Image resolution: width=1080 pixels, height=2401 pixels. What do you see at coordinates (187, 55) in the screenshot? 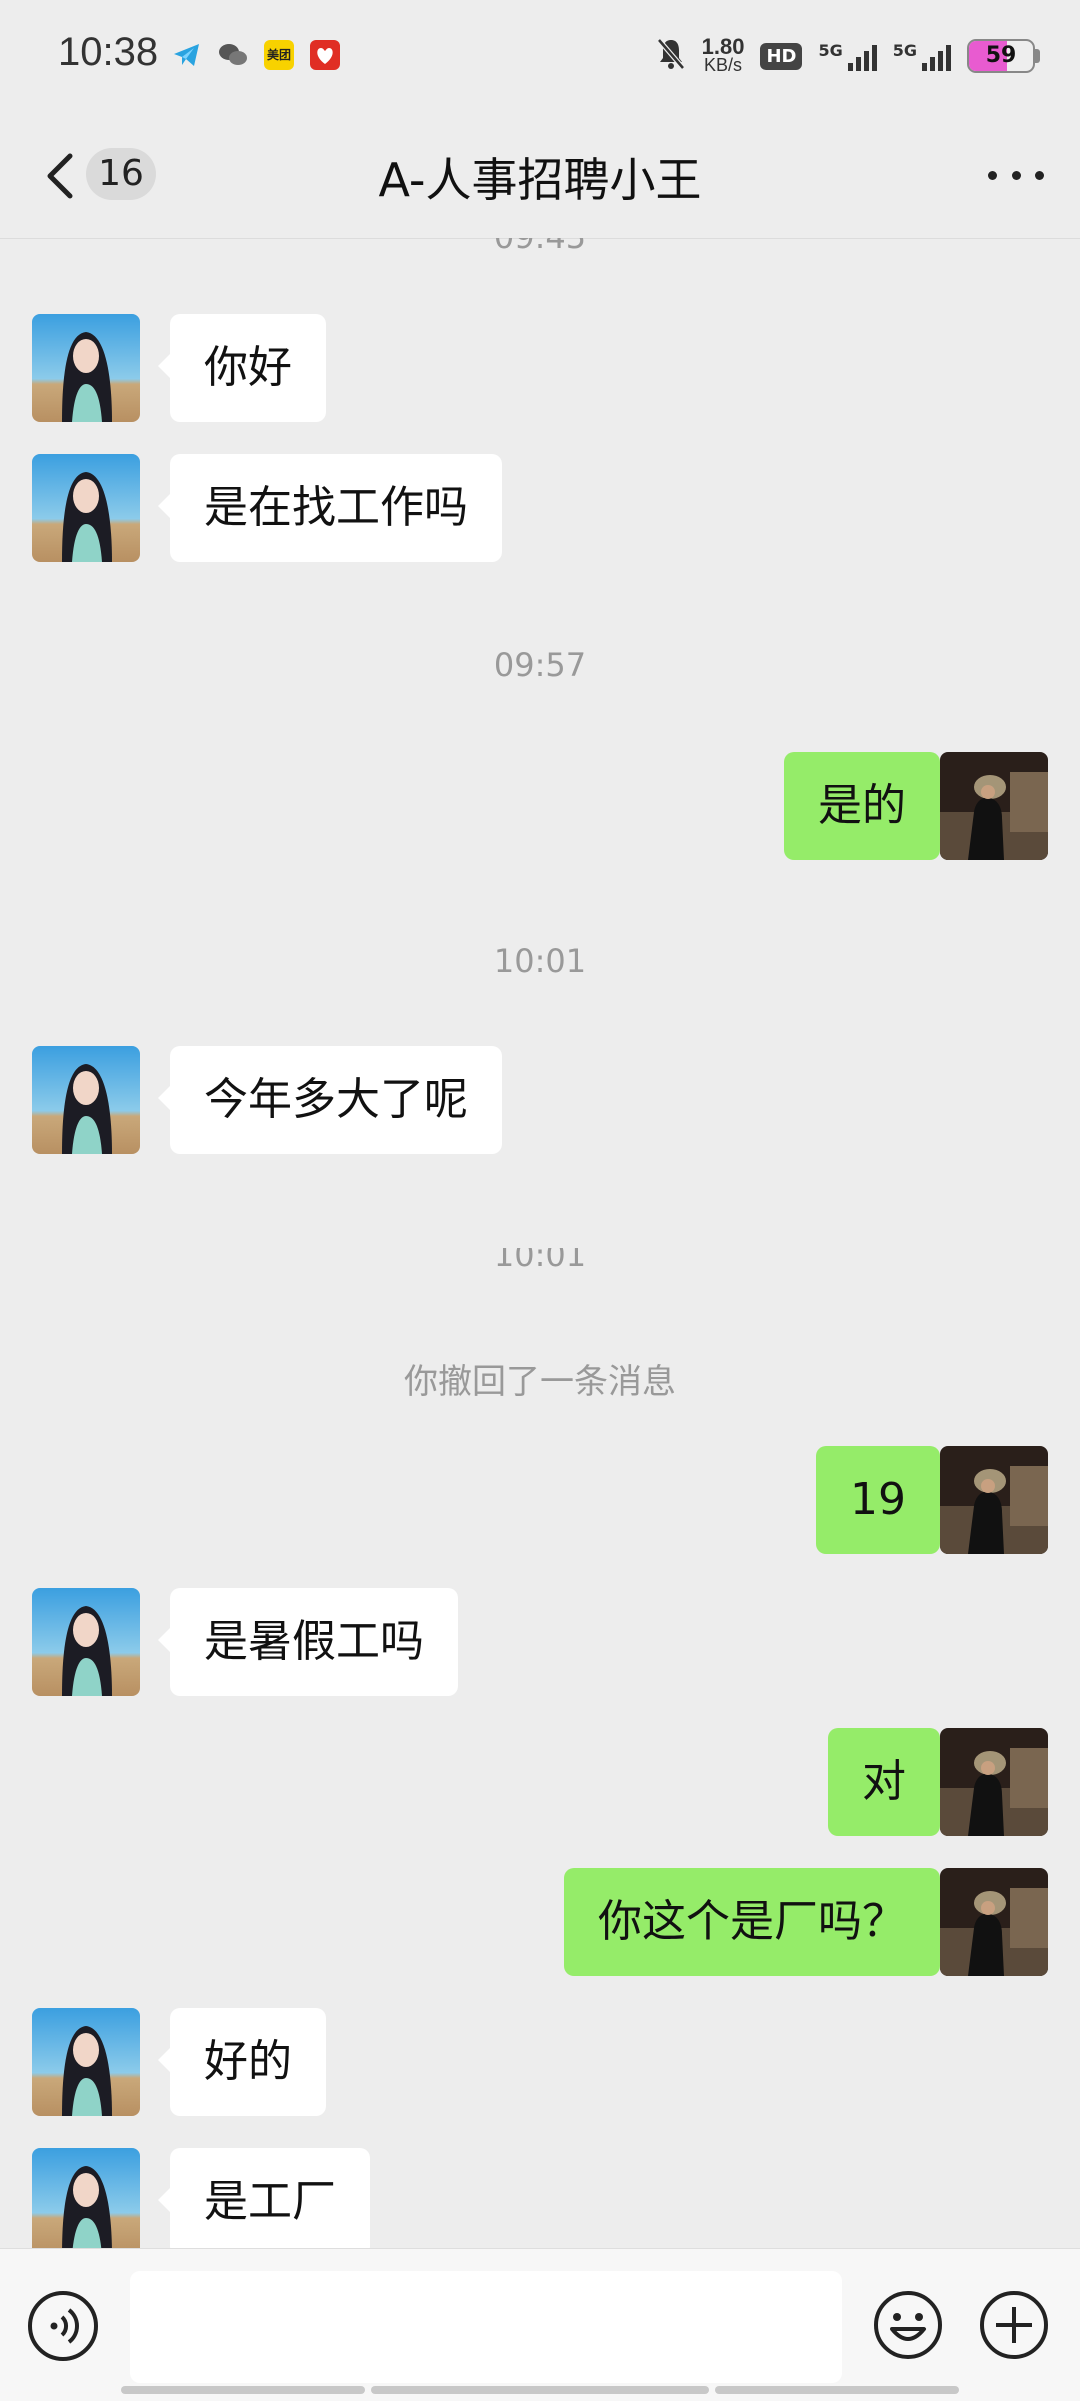
I see `telegram-icon` at bounding box center [187, 55].